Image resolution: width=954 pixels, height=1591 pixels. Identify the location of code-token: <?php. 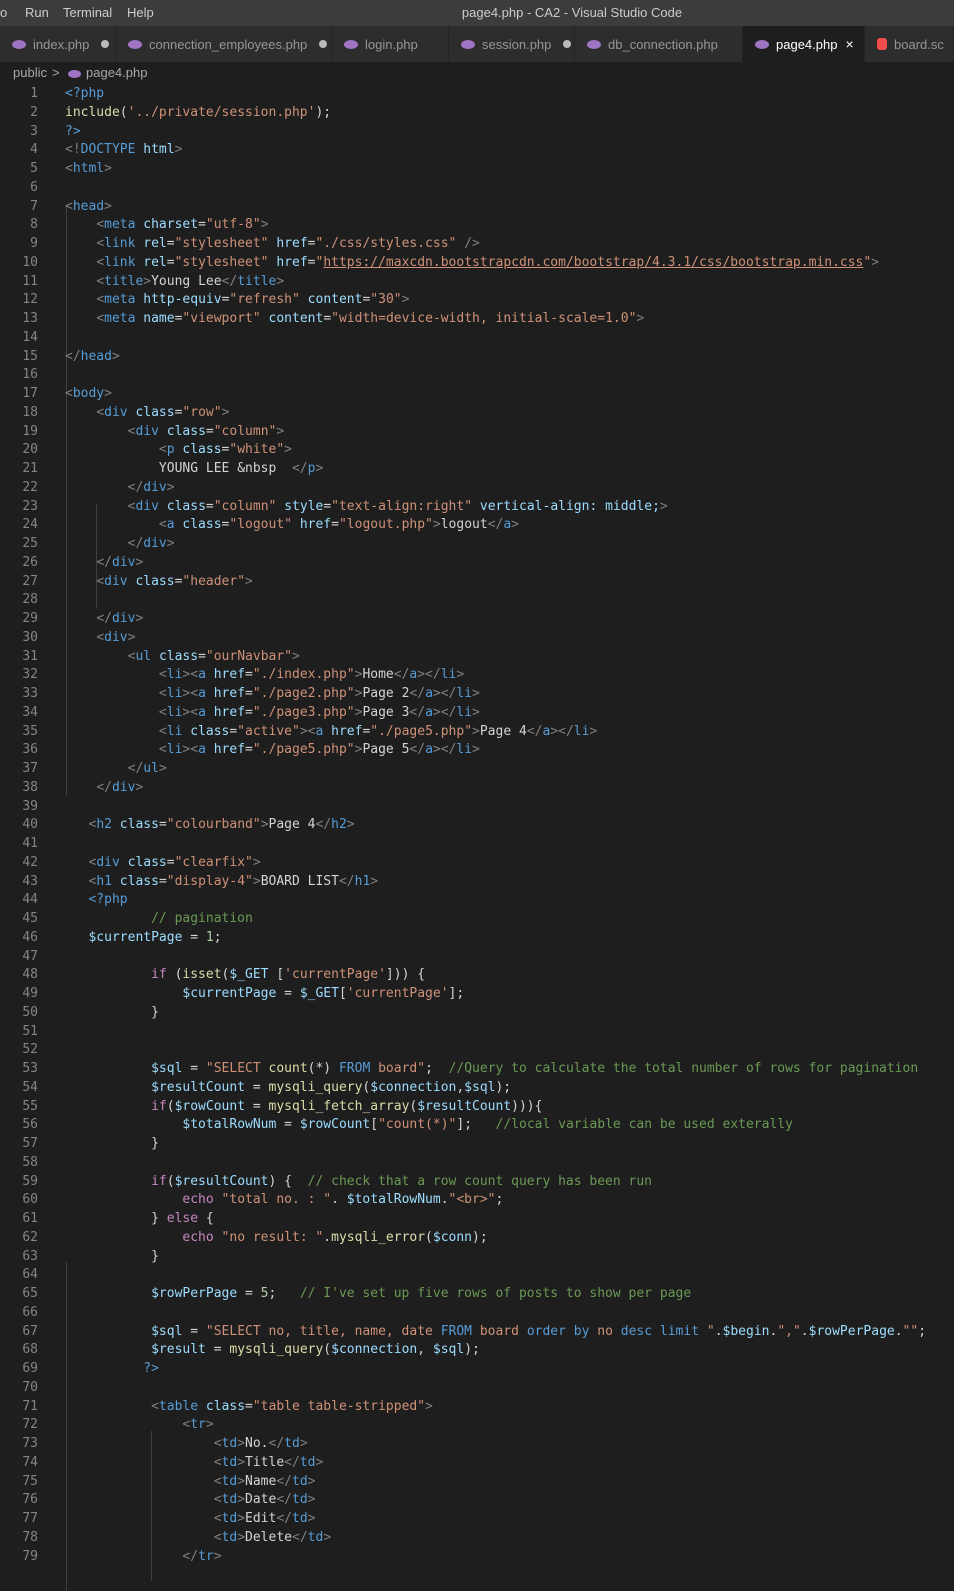
(108, 900).